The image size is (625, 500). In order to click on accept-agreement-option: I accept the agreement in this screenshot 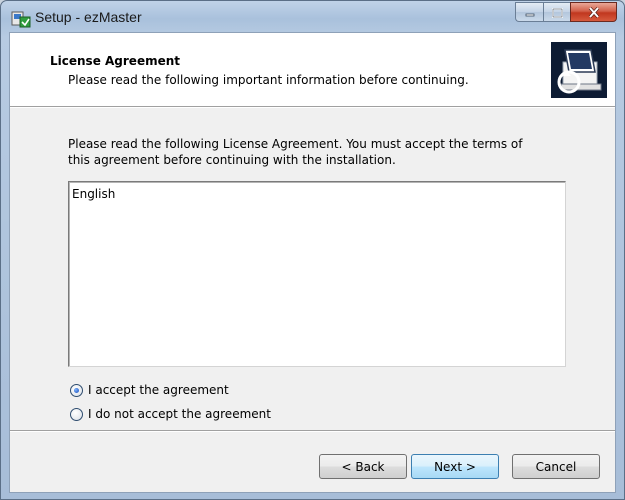, I will do `click(149, 390)`.